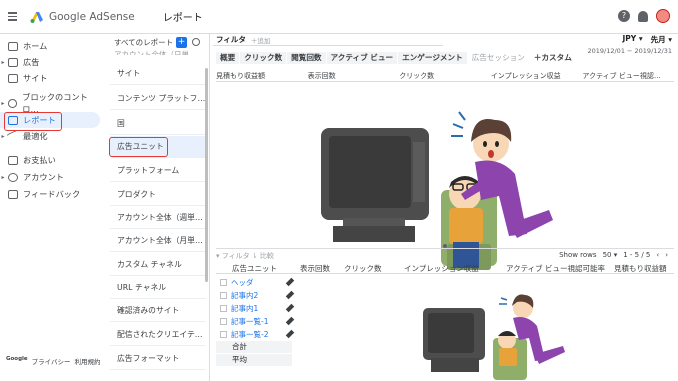 This screenshot has height=381, width=678. What do you see at coordinates (624, 16) in the screenshot?
I see `help-icon: ?` at bounding box center [624, 16].